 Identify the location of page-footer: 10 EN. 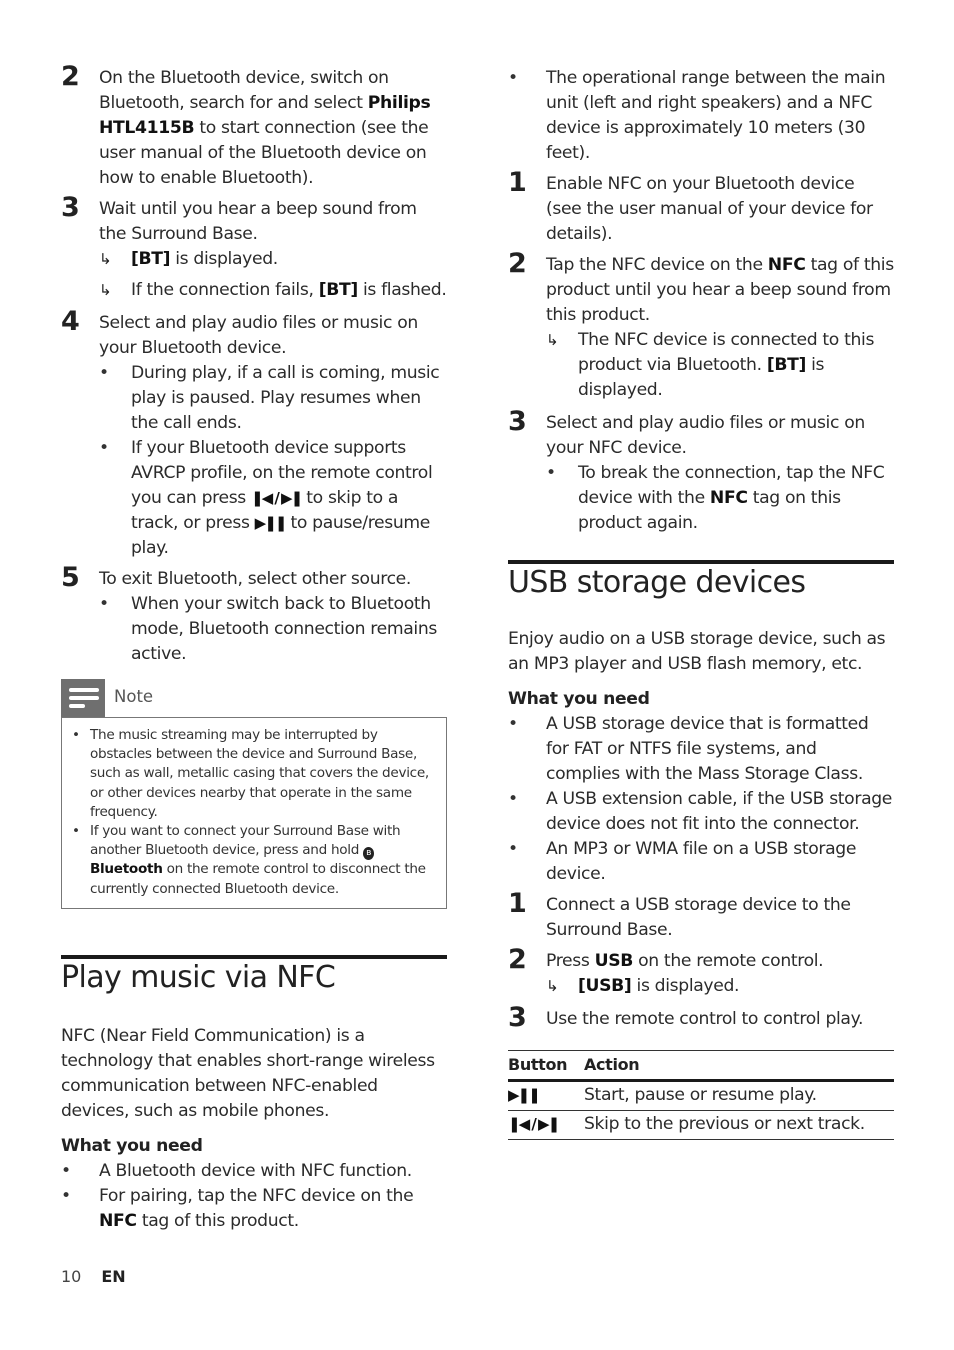
(93, 1276).